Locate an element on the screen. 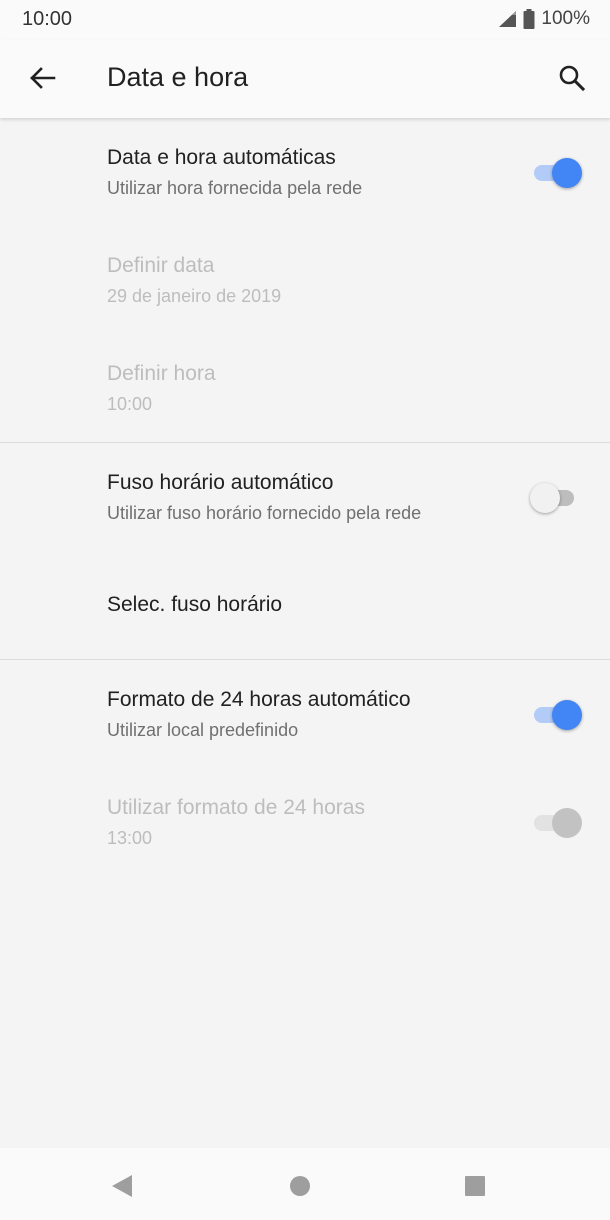  pref-summary: 29 de janeiro de 2019 is located at coordinates (194, 296).